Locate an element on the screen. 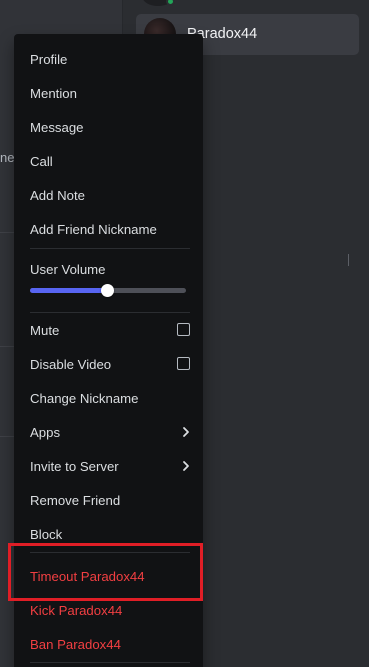  menu-item-block: Block is located at coordinates (109, 534).